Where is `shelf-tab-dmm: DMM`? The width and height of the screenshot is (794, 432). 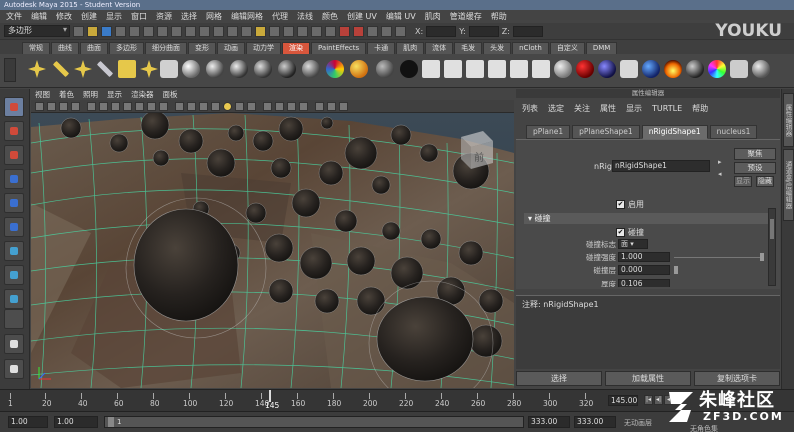 shelf-tab-dmm: DMM is located at coordinates (601, 48).